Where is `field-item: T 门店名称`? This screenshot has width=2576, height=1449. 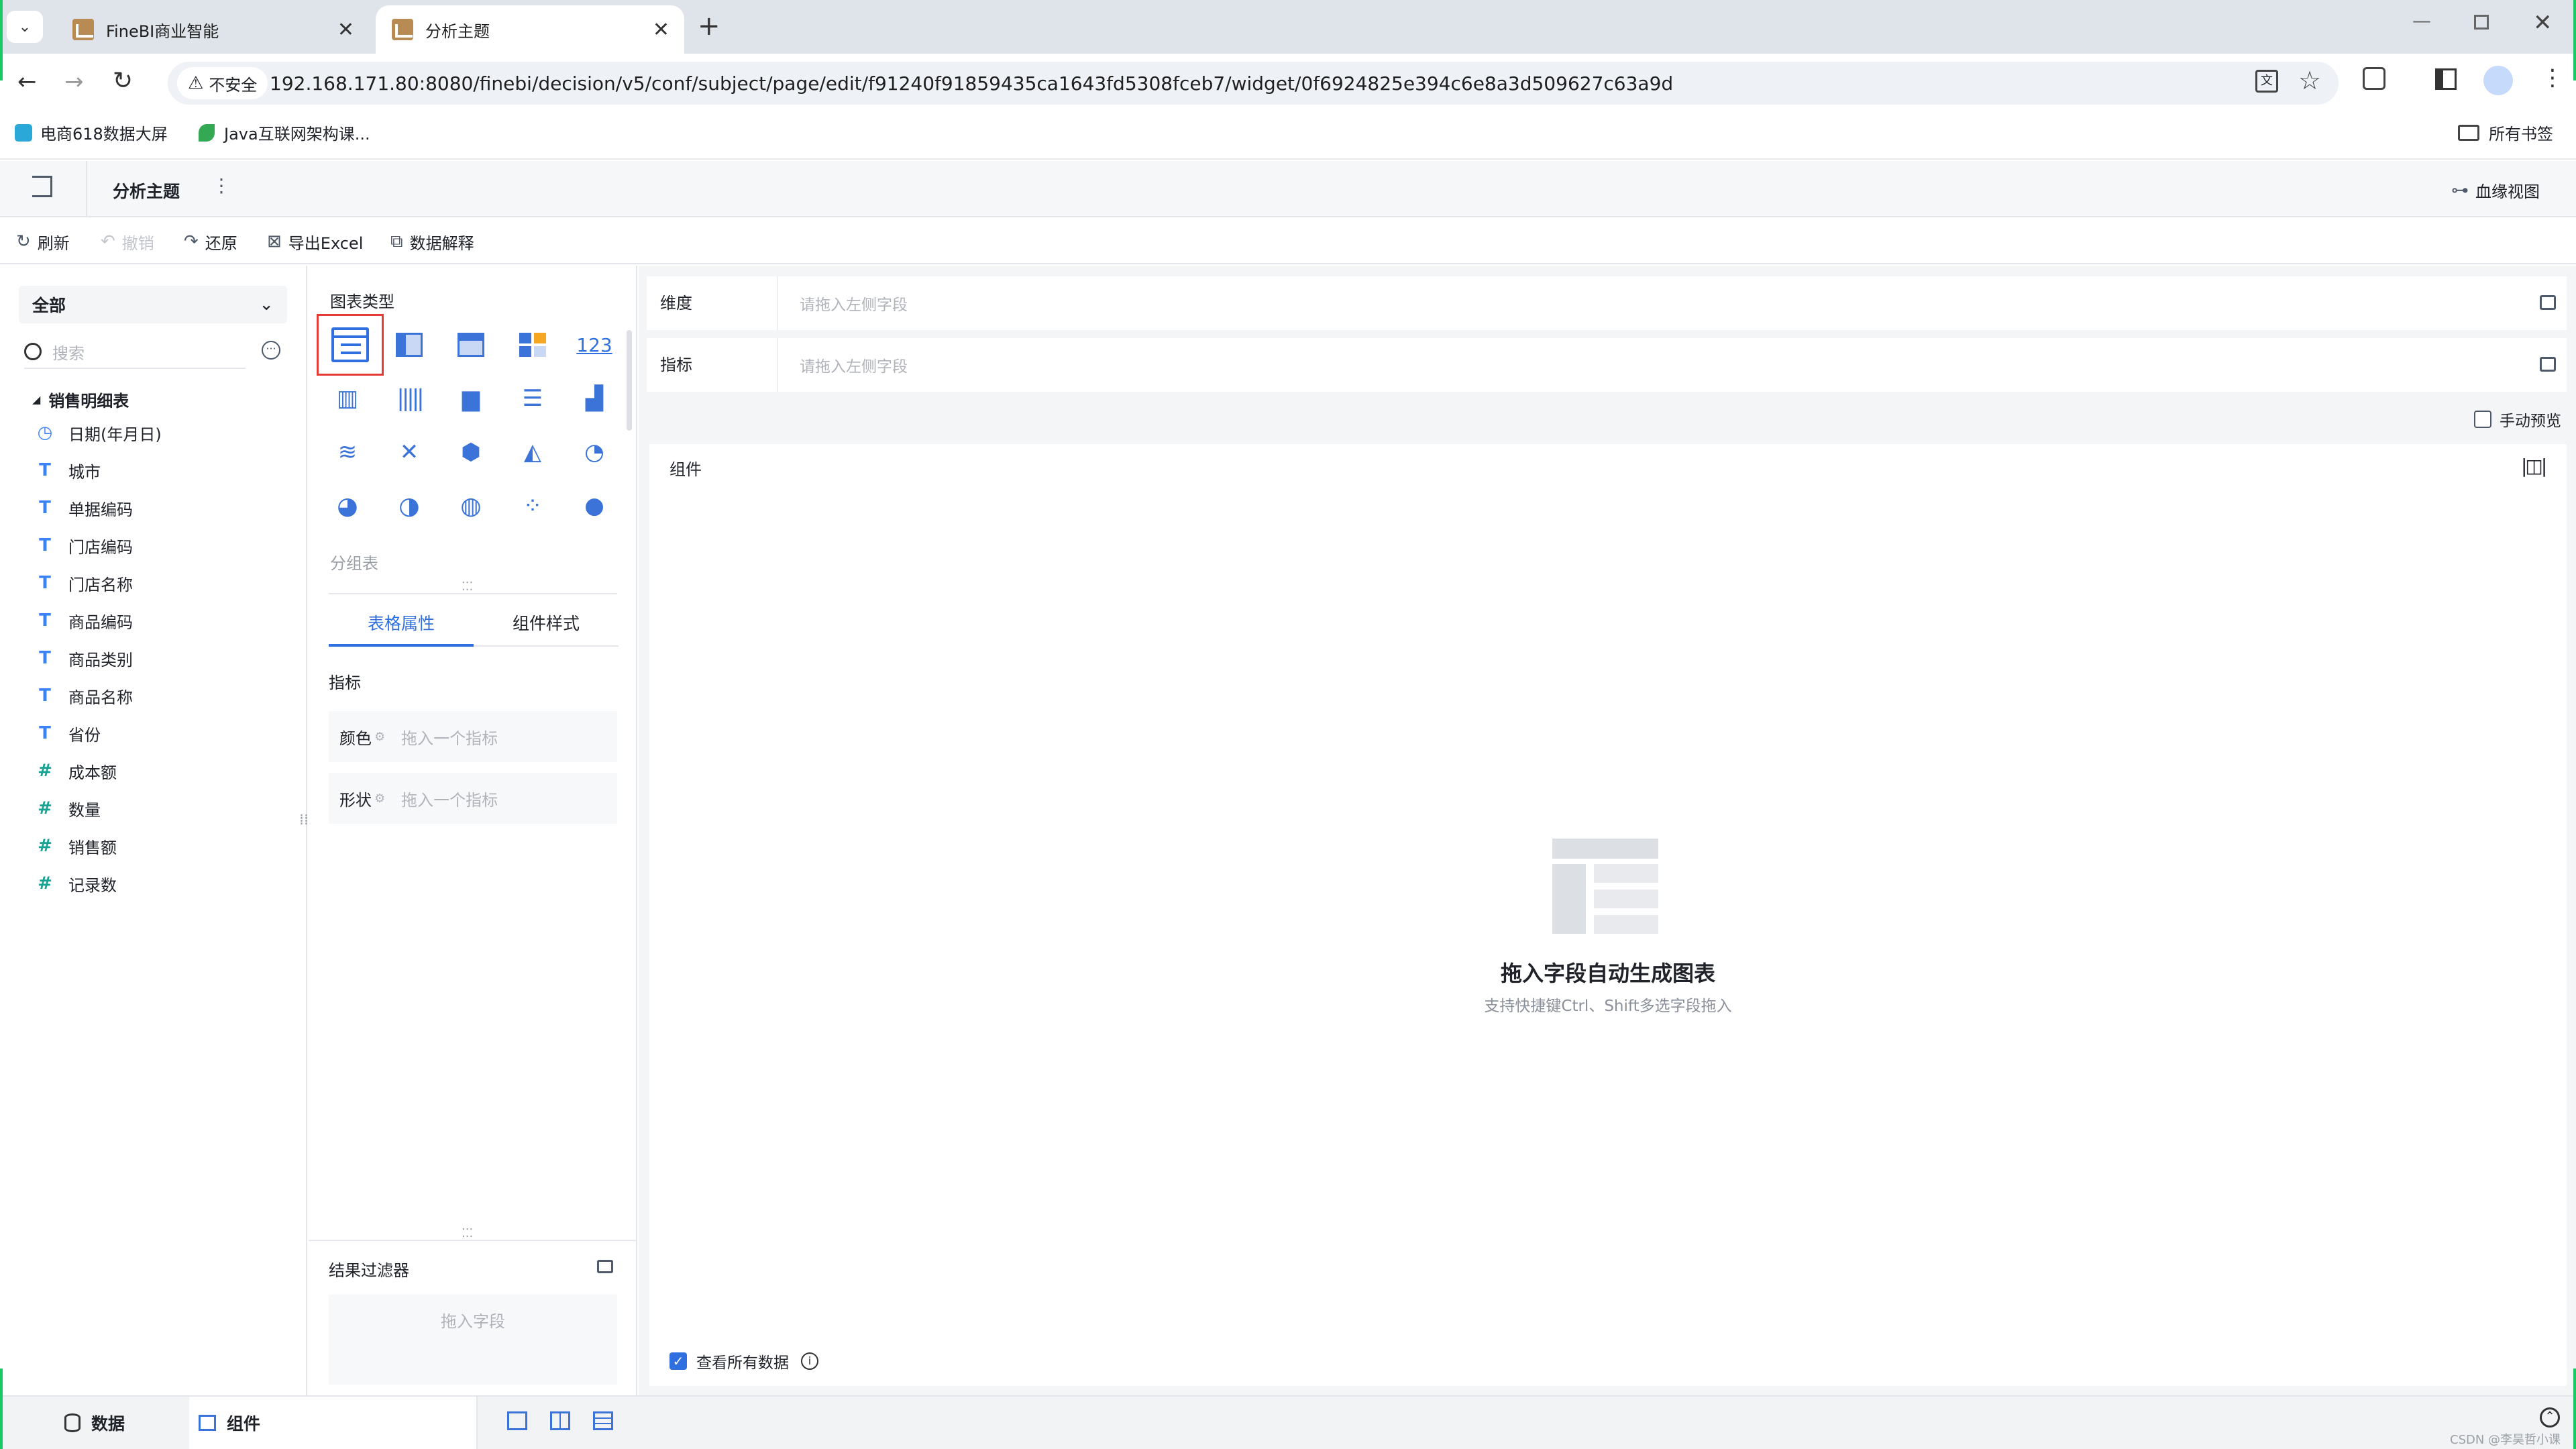
field-item: T 门店名称 is located at coordinates (84, 583).